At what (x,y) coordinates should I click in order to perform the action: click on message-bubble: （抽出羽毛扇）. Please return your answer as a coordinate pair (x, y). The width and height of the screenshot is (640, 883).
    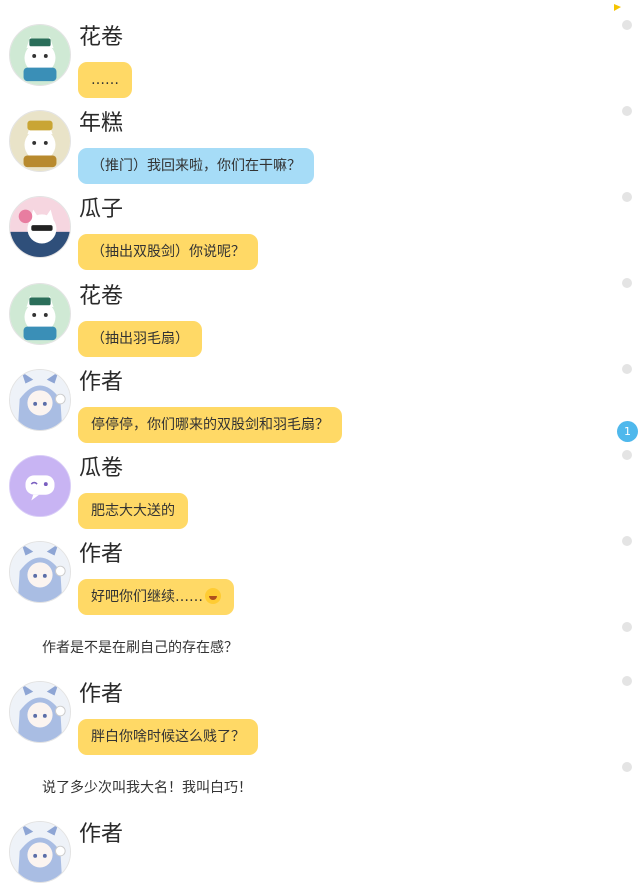
    Looking at the image, I should click on (140, 339).